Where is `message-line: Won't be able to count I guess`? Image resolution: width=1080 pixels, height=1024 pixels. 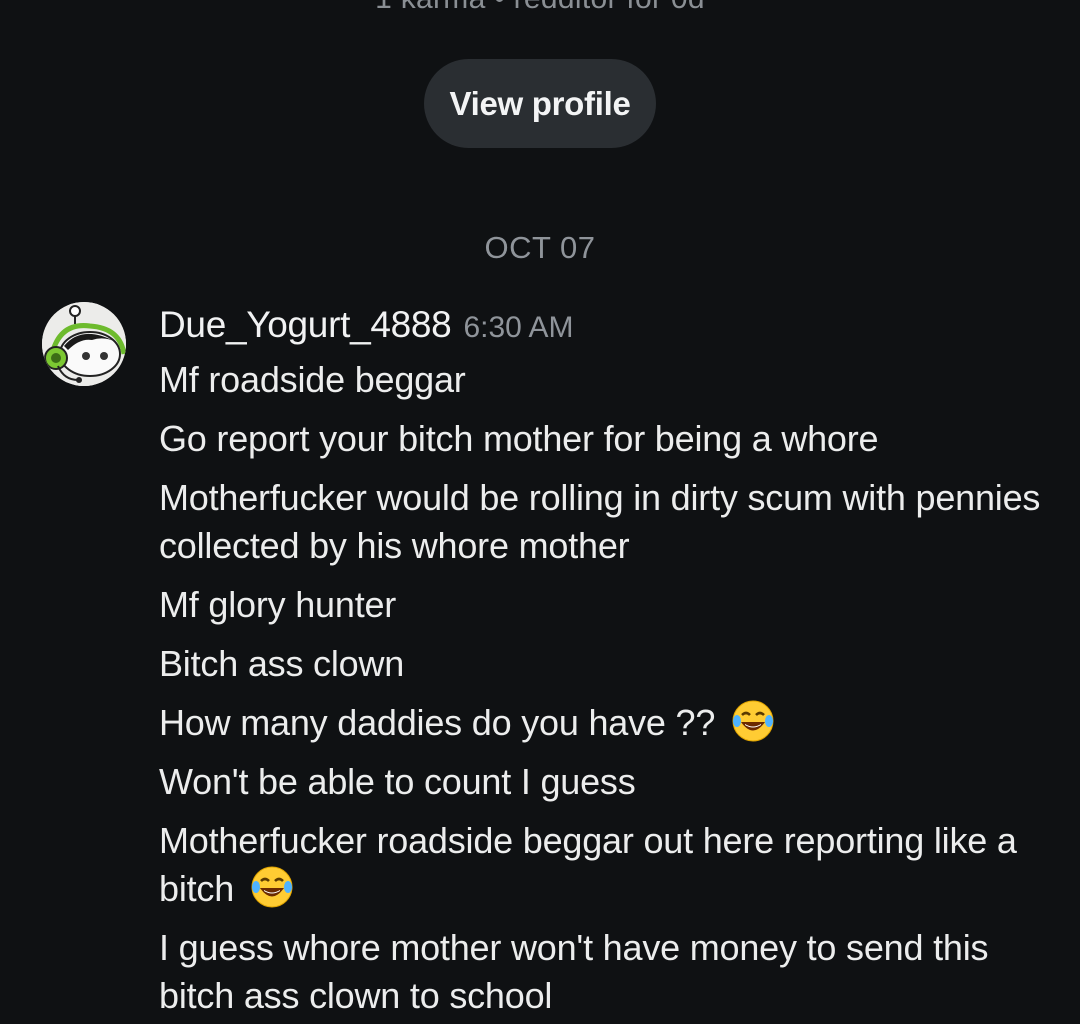
message-line: Won't be able to count I guess is located at coordinates (604, 782).